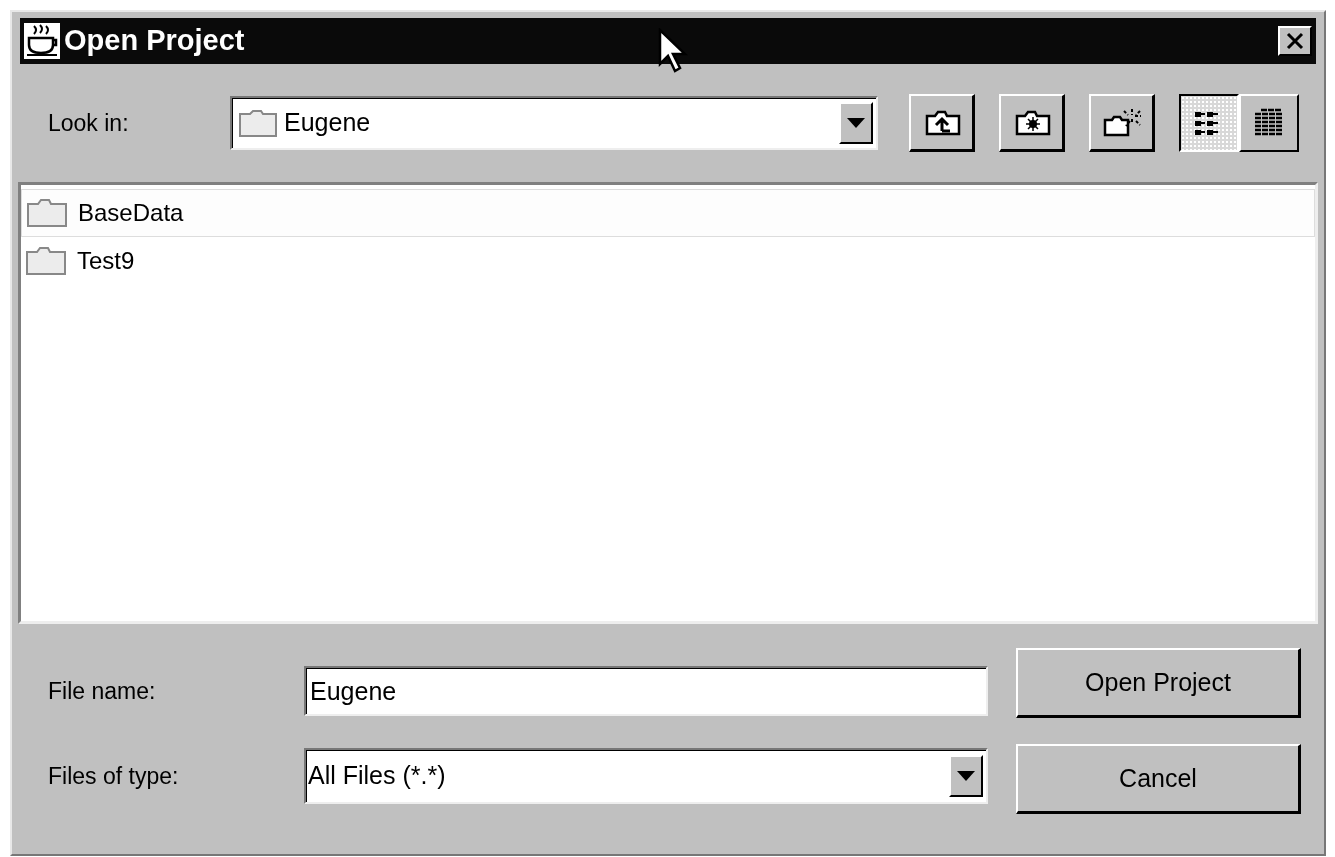 The height and width of the screenshot is (857, 1335). Describe the element at coordinates (377, 776) in the screenshot. I see `file-type-value: All Files (*.*)` at that location.